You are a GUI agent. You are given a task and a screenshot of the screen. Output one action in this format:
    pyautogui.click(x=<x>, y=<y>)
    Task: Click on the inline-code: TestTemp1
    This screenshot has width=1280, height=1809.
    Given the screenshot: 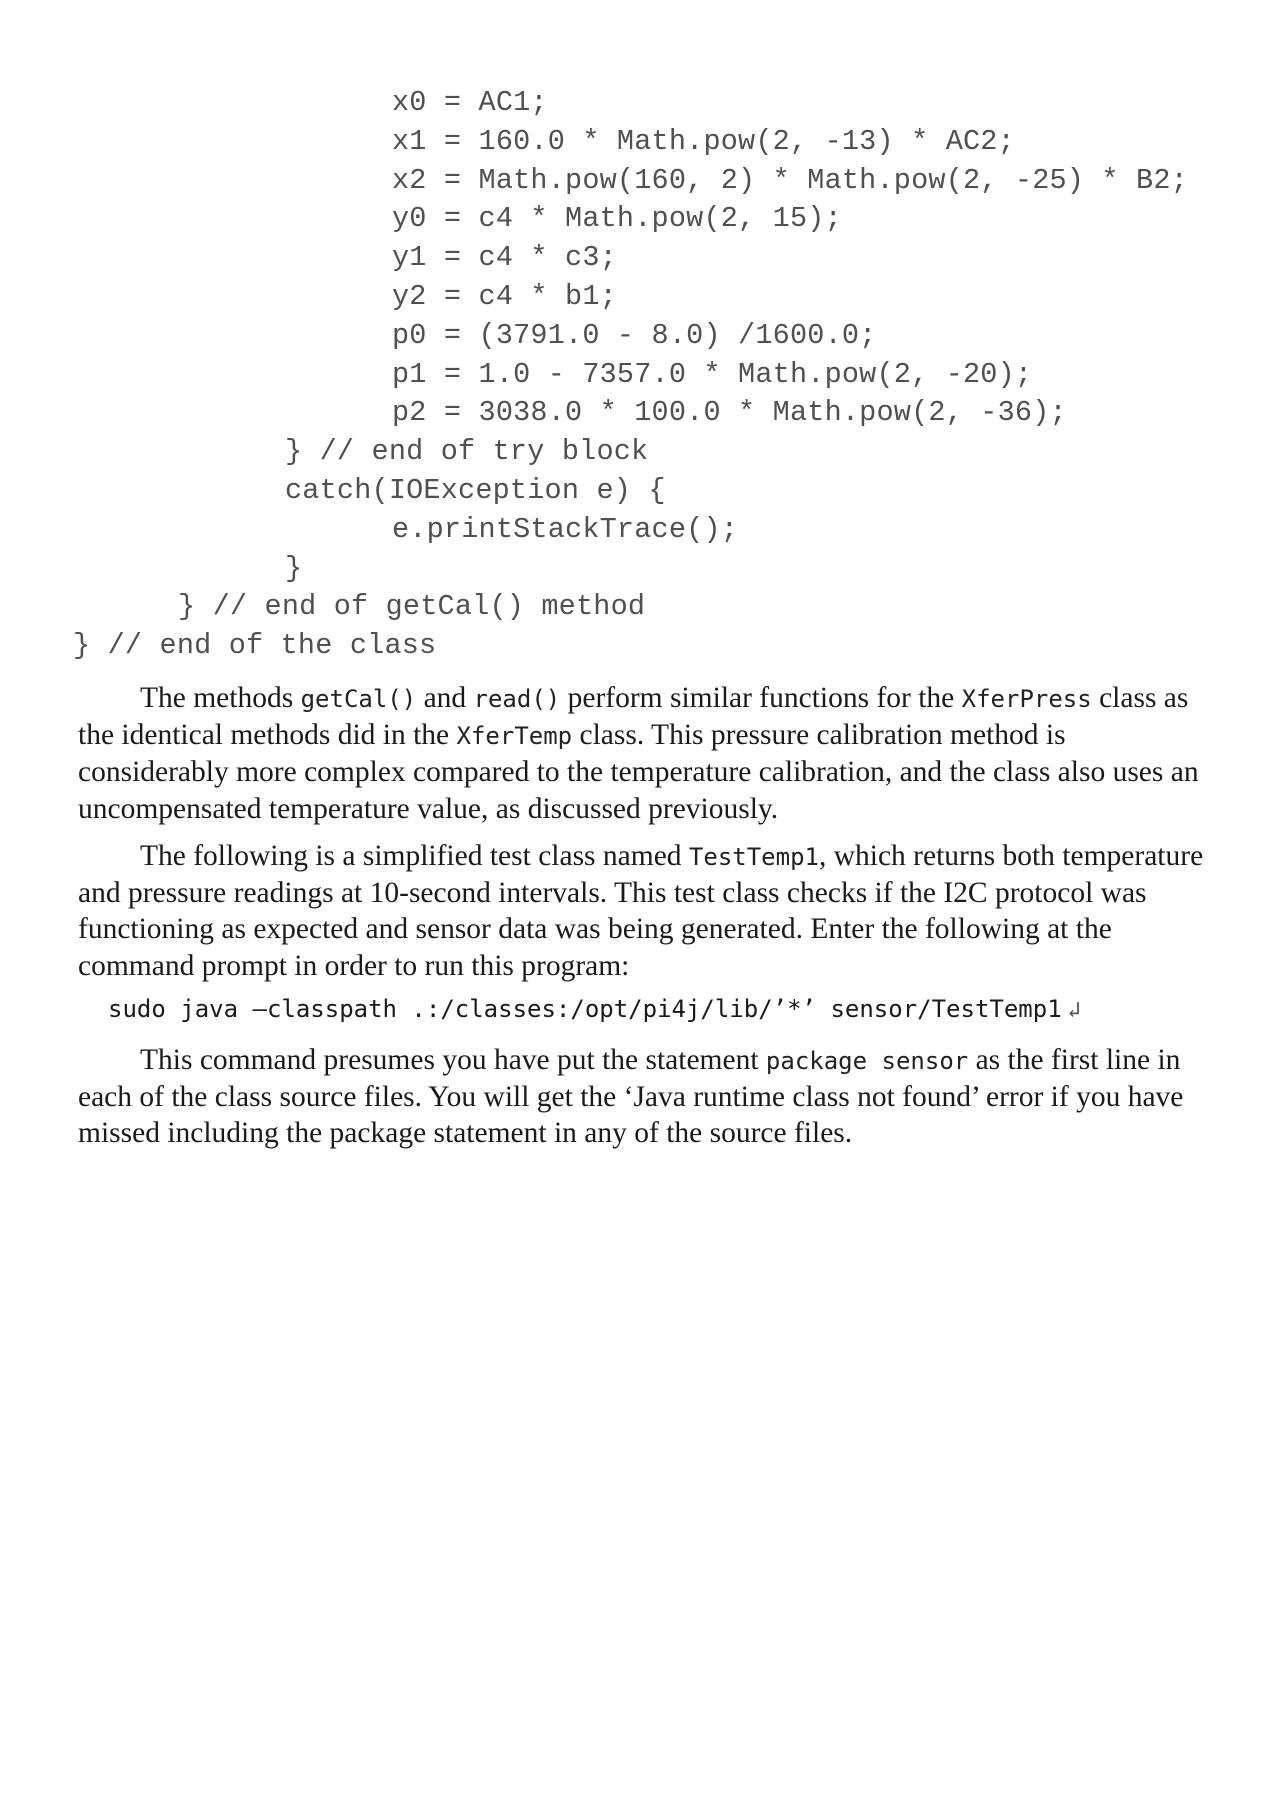 What is the action you would take?
    pyautogui.click(x=753, y=857)
    